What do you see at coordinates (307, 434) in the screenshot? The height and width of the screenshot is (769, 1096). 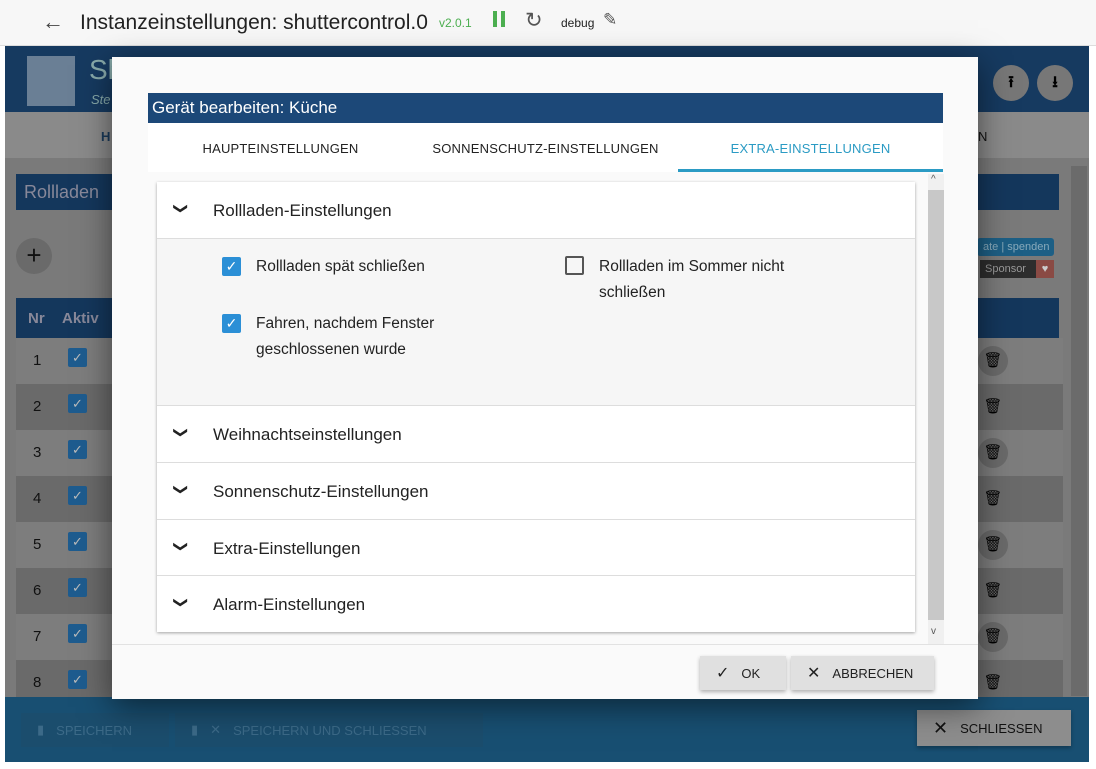 I see `section-label: Weihnachtseinstellungen` at bounding box center [307, 434].